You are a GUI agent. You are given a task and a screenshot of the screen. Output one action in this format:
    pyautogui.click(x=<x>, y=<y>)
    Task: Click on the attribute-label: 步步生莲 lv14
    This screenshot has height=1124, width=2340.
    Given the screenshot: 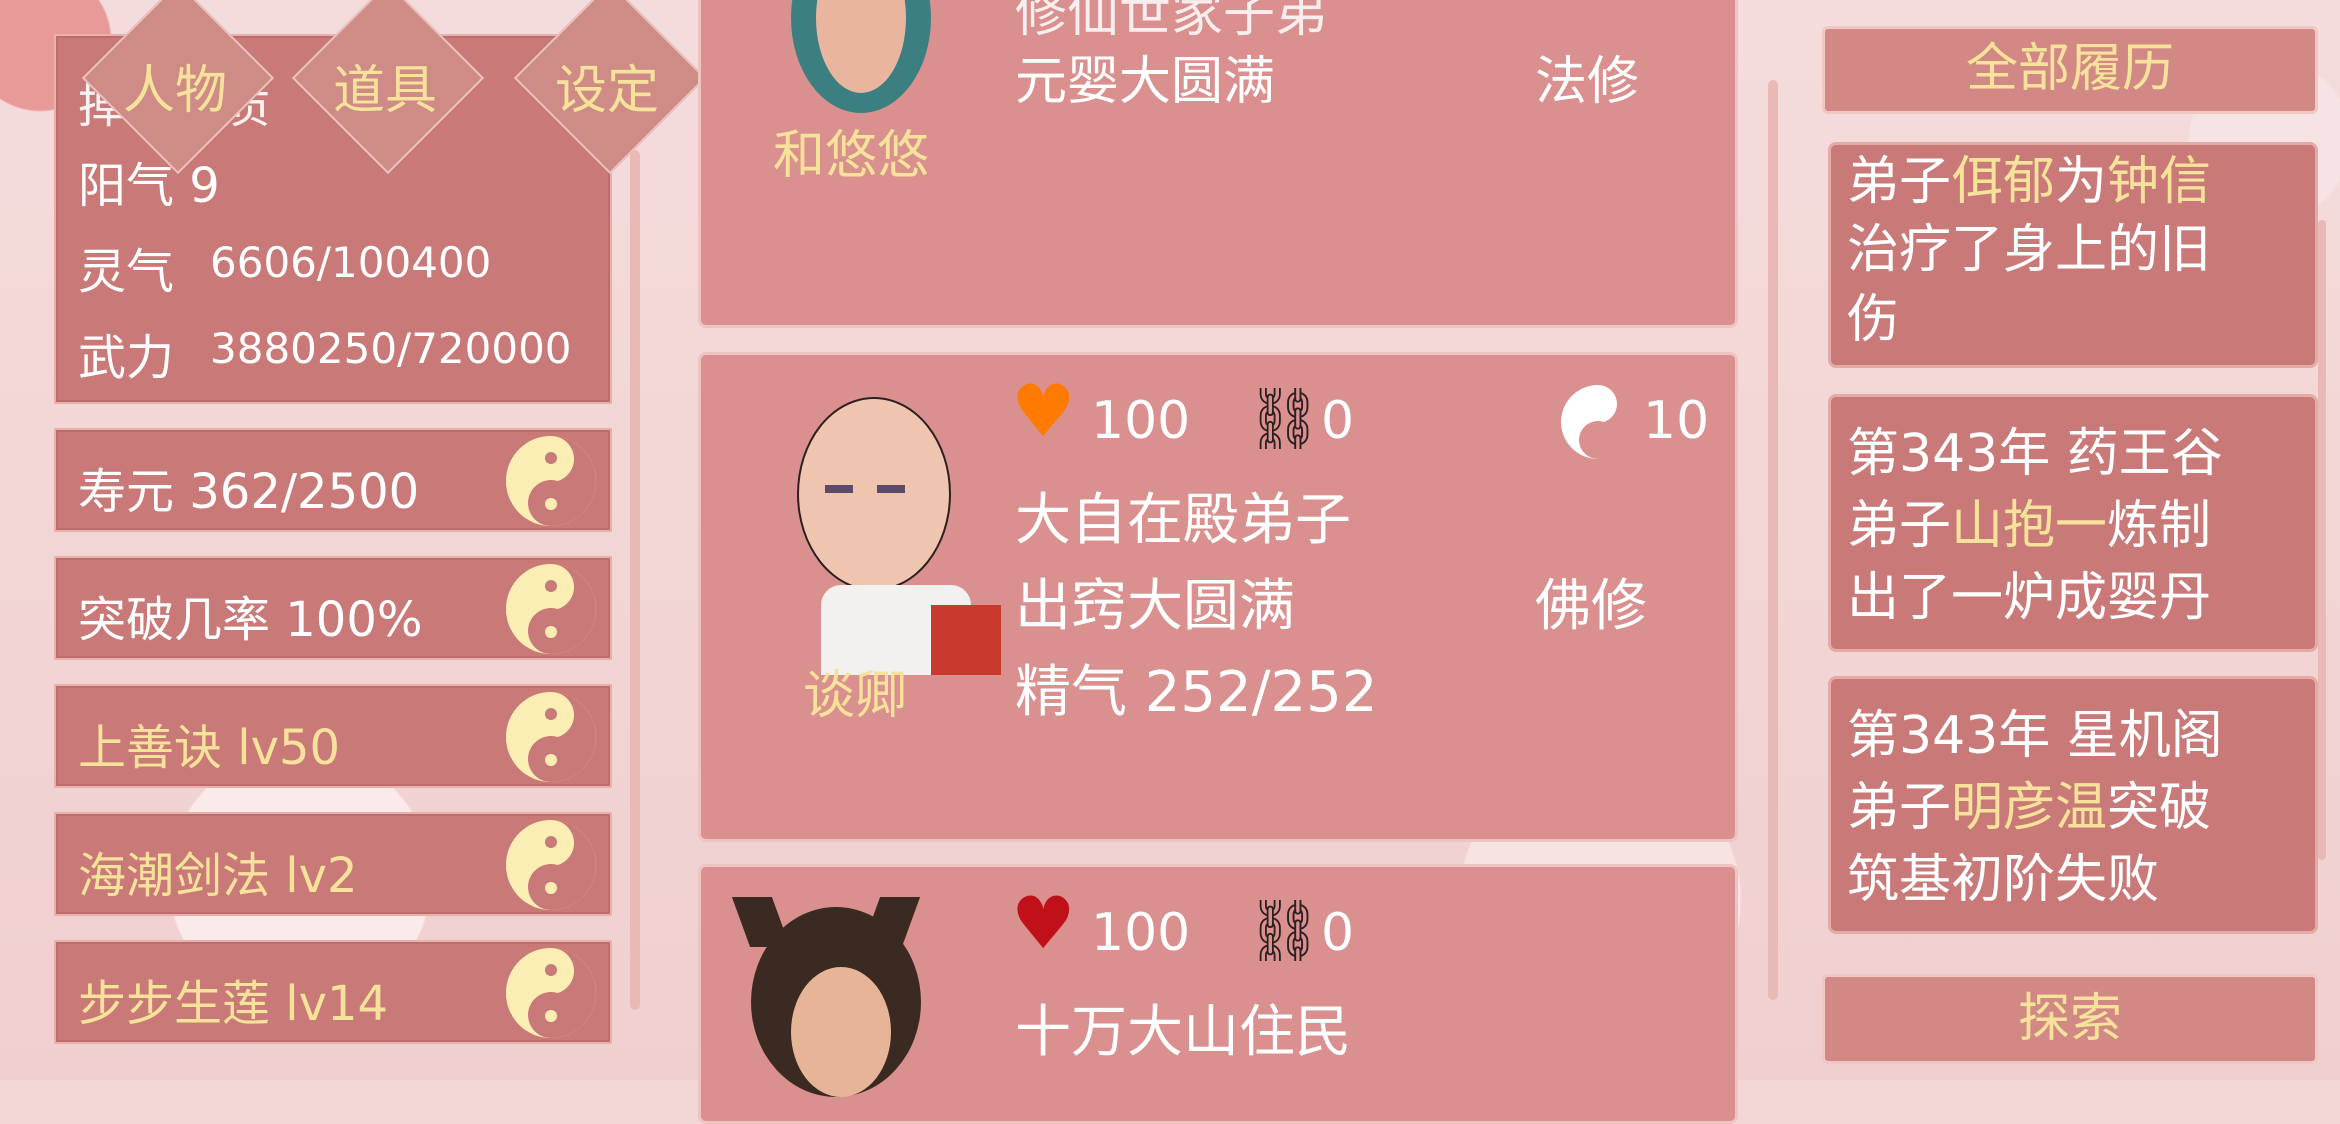 What is the action you would take?
    pyautogui.click(x=233, y=1004)
    